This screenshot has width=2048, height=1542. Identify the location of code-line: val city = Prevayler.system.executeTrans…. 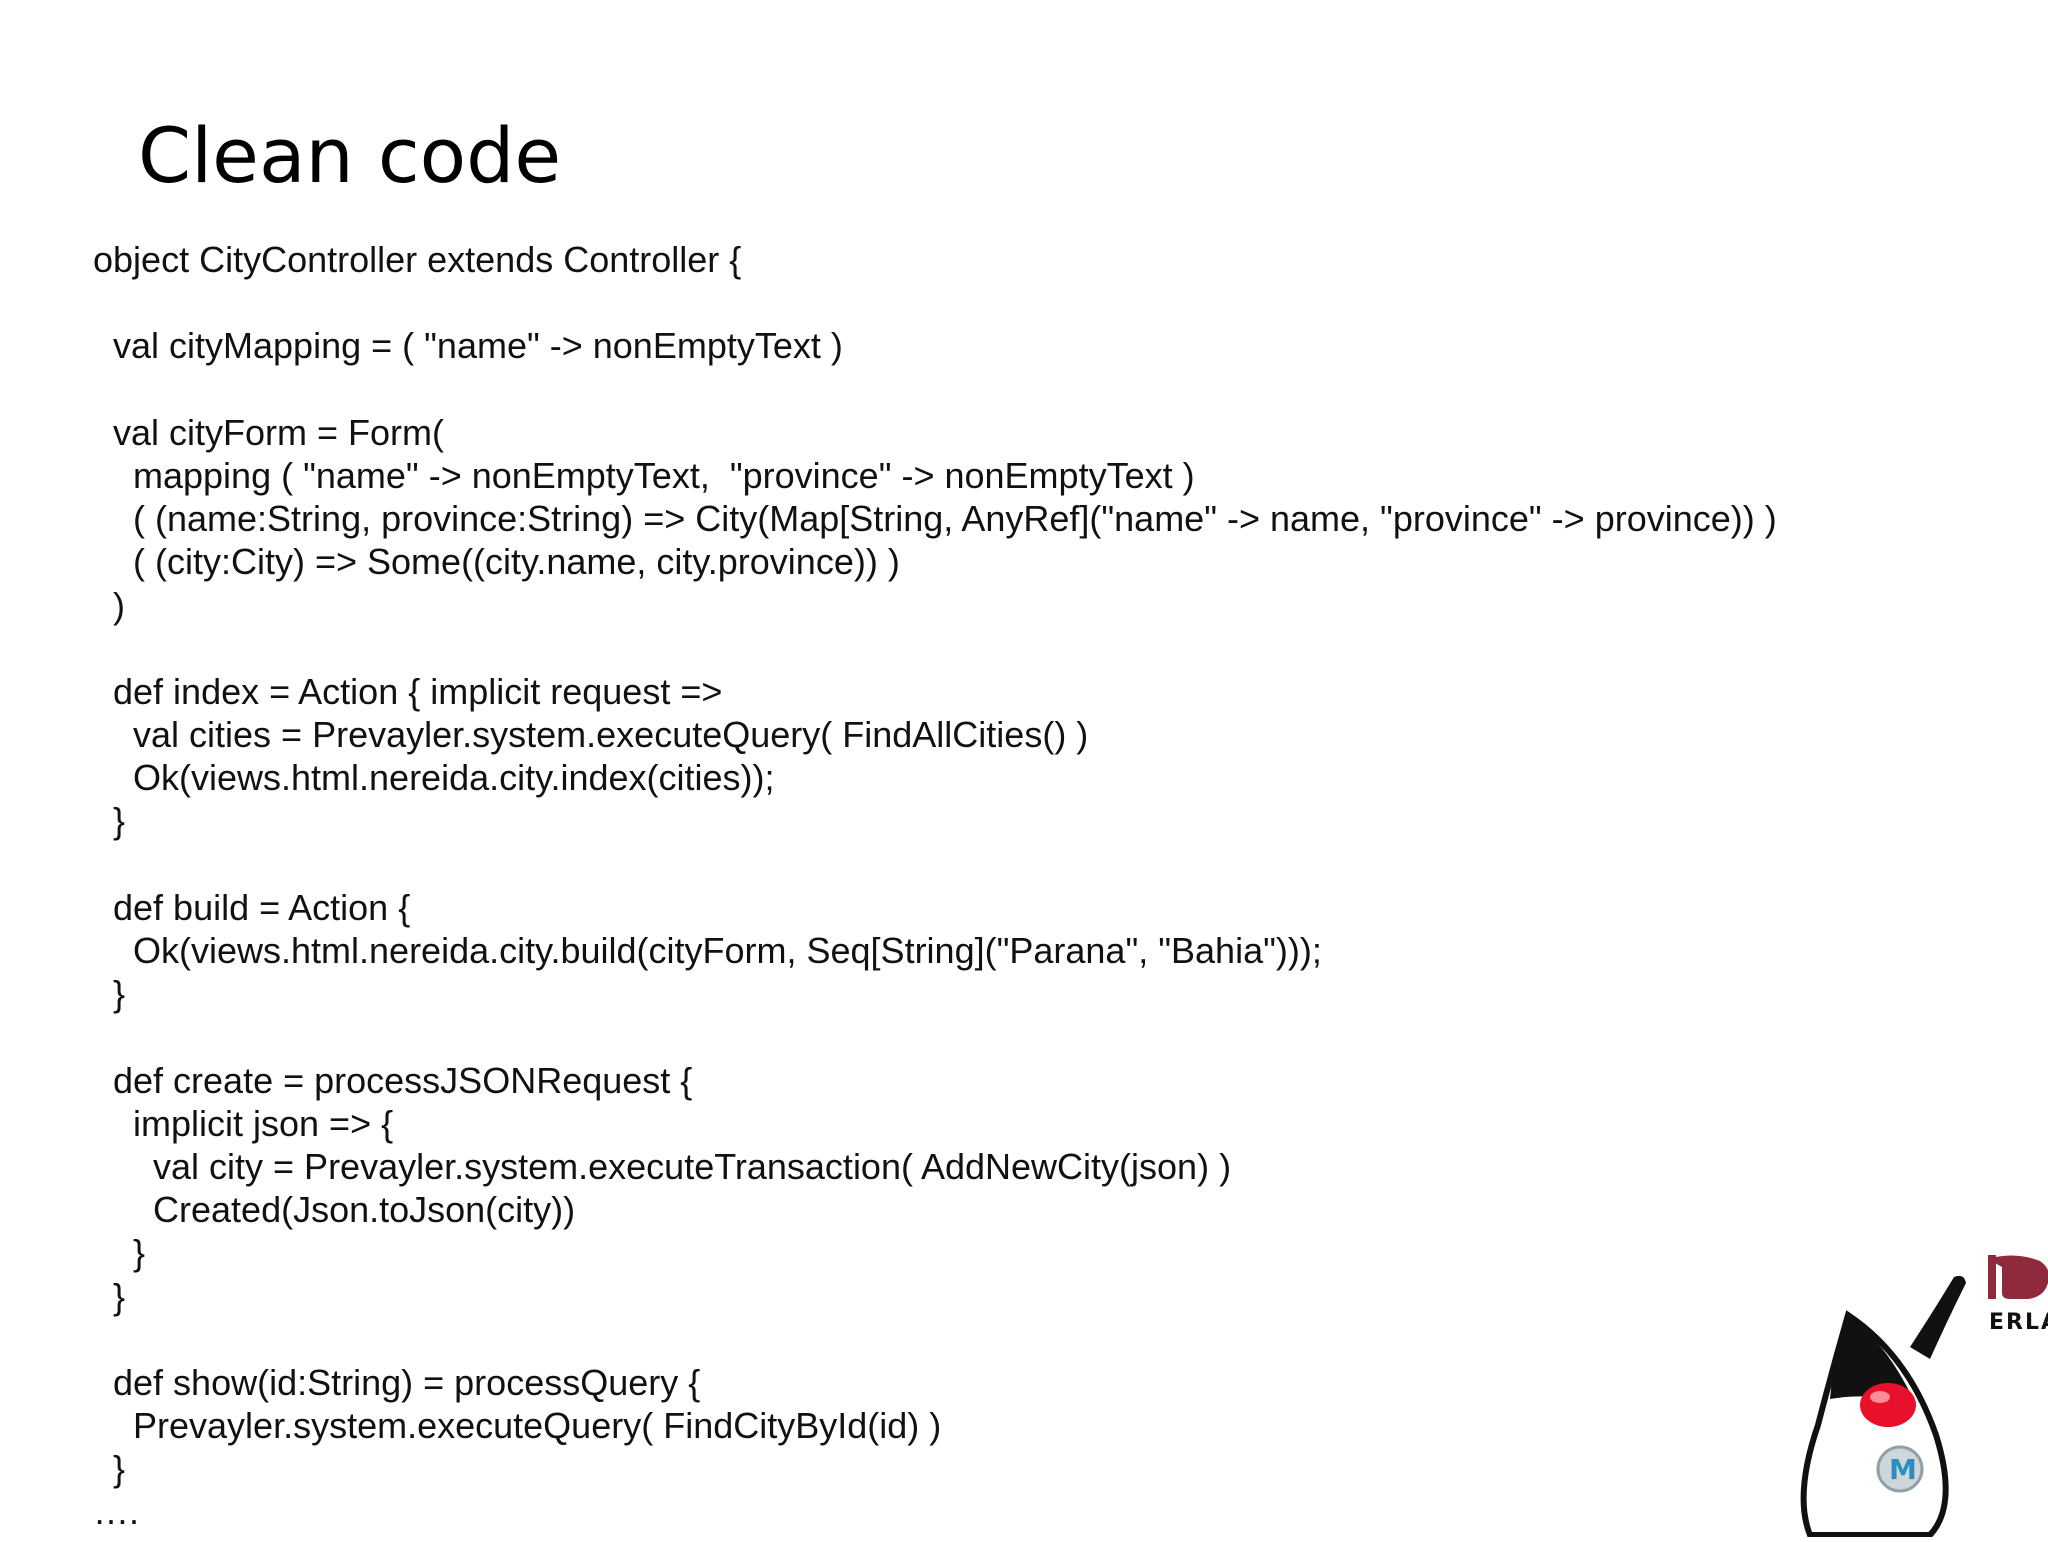
(662, 1166).